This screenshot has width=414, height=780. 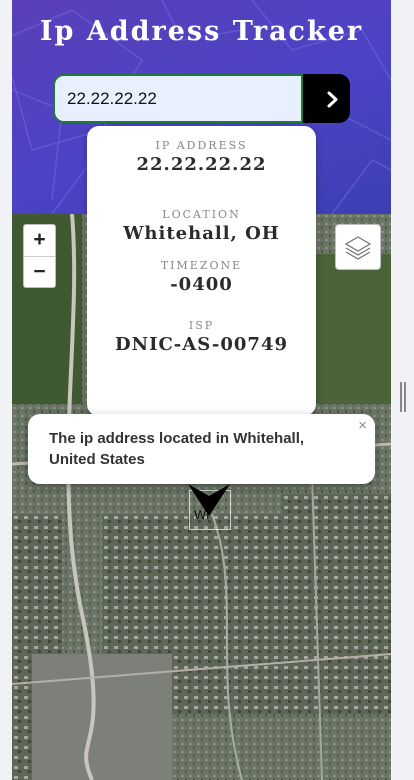 I want to click on ip-address-label: IP ADDRESS, so click(x=201, y=145).